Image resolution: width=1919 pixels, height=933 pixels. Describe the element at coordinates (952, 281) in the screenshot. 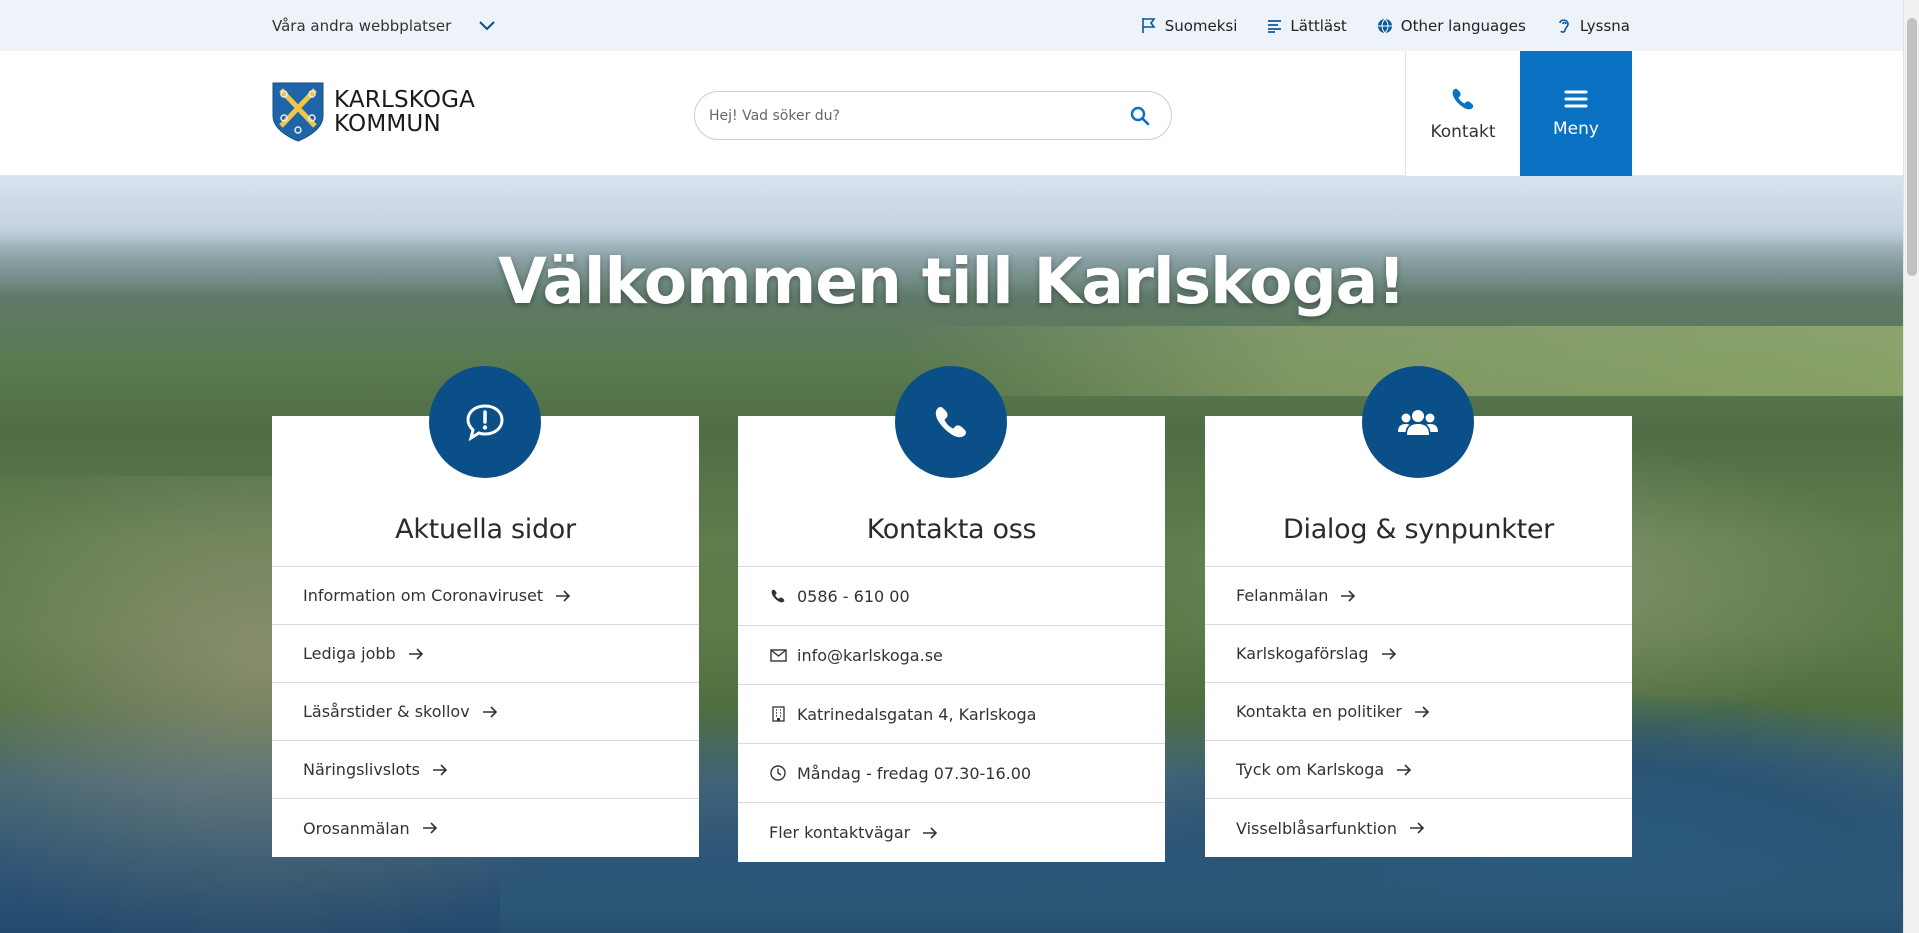

I see `hero-title: Välkommen till Karlskoga!` at that location.